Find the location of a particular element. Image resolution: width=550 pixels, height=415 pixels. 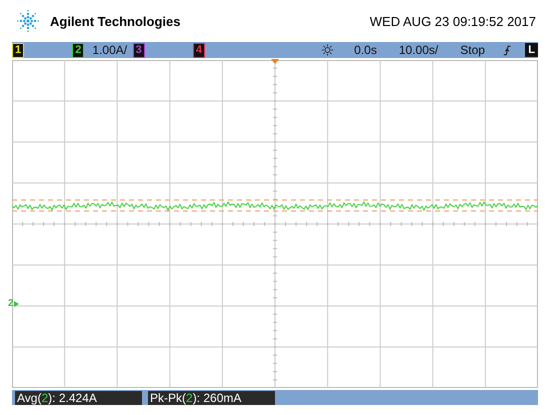

channel-scale: 1.00A/ is located at coordinates (110, 50).